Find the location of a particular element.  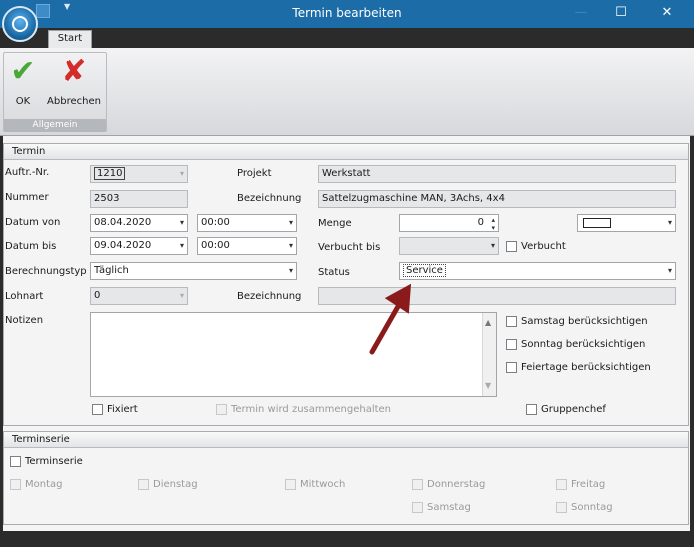

app-menu-orb-icon is located at coordinates (20, 24).